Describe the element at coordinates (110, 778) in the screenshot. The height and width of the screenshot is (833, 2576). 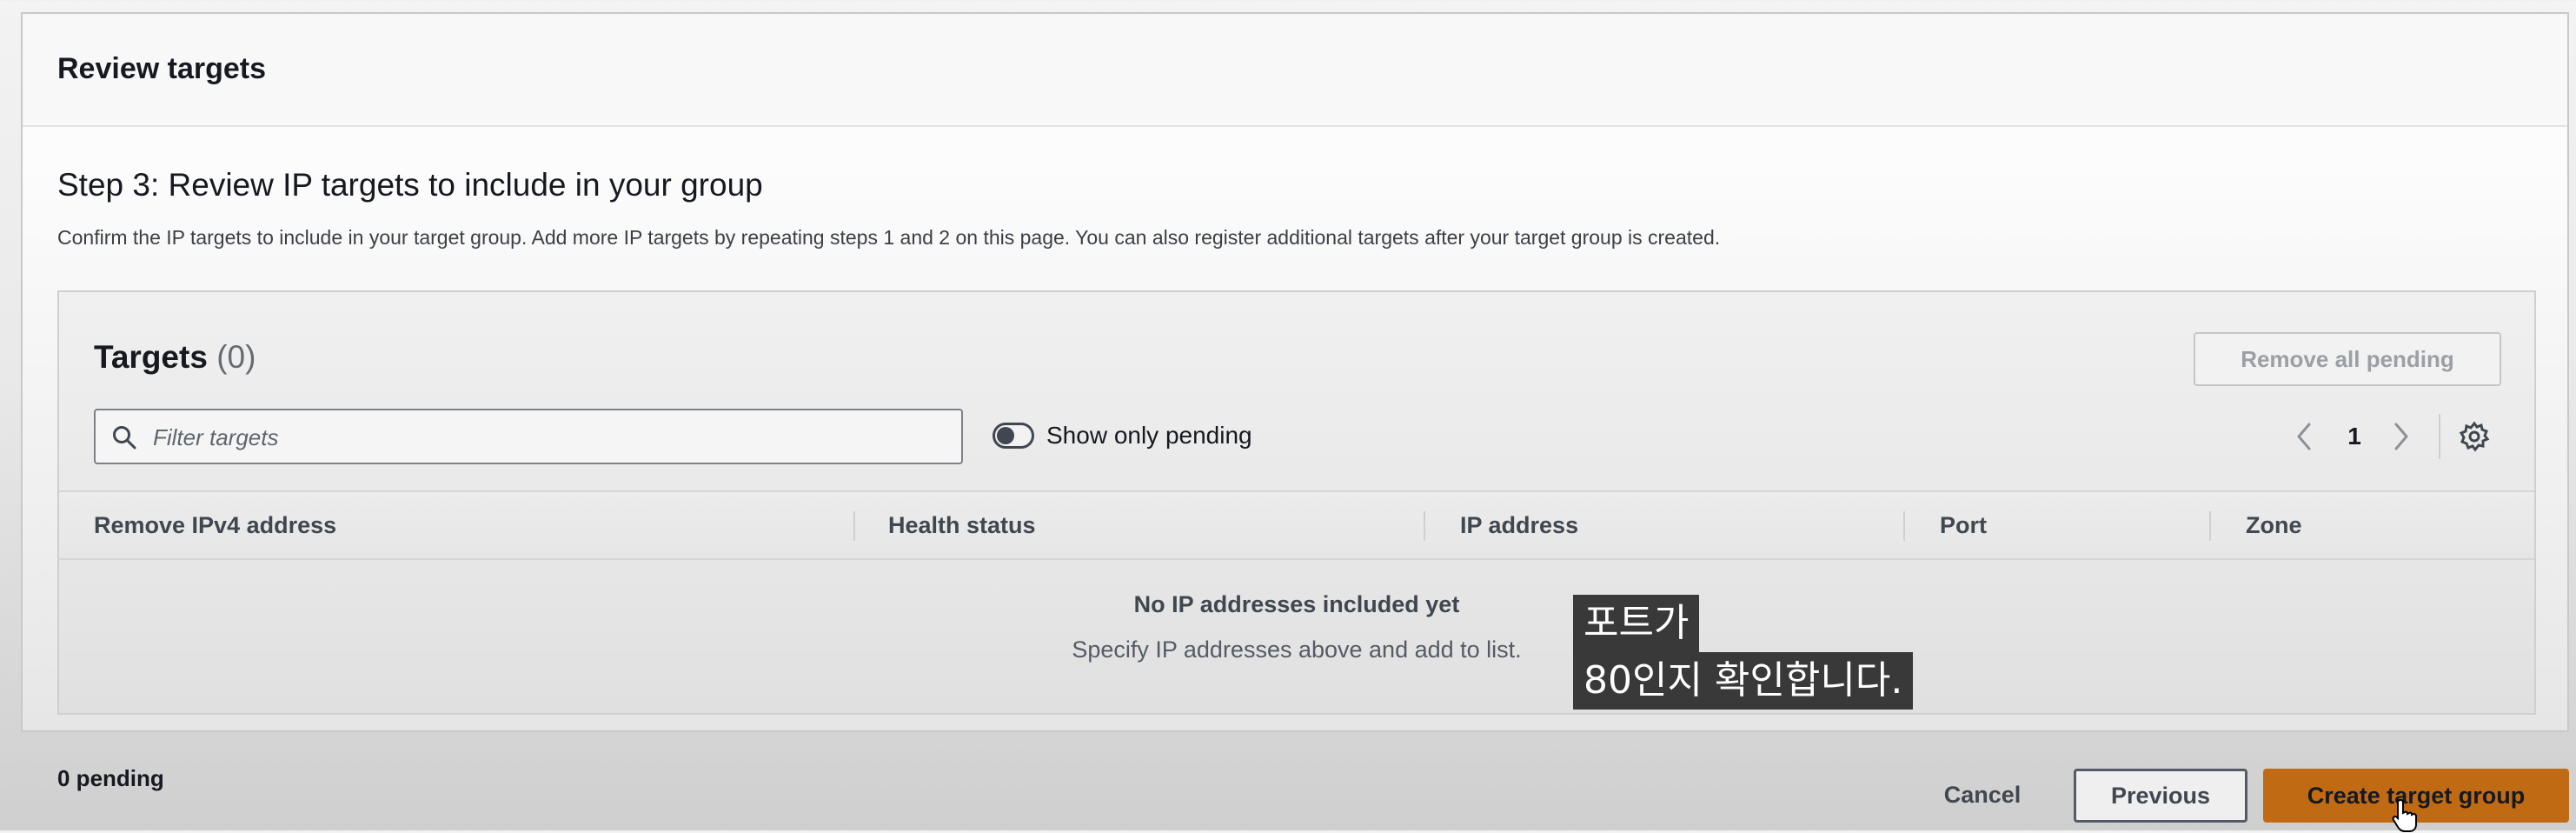
I see `pending-count: 0 pending` at that location.